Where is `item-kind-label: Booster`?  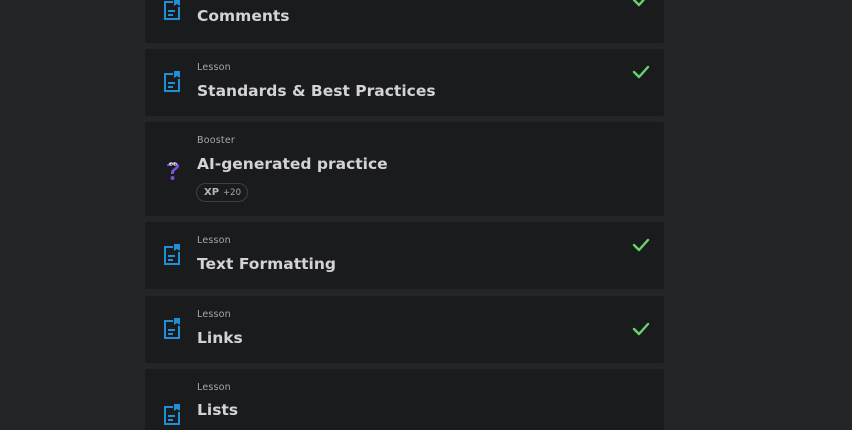 item-kind-label: Booster is located at coordinates (216, 140).